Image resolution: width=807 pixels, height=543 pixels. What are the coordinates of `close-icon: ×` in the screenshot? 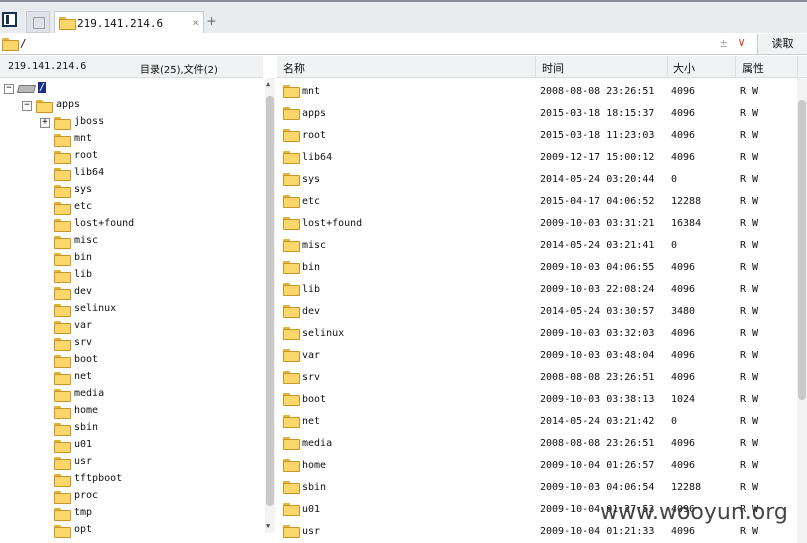 It's located at (195, 22).